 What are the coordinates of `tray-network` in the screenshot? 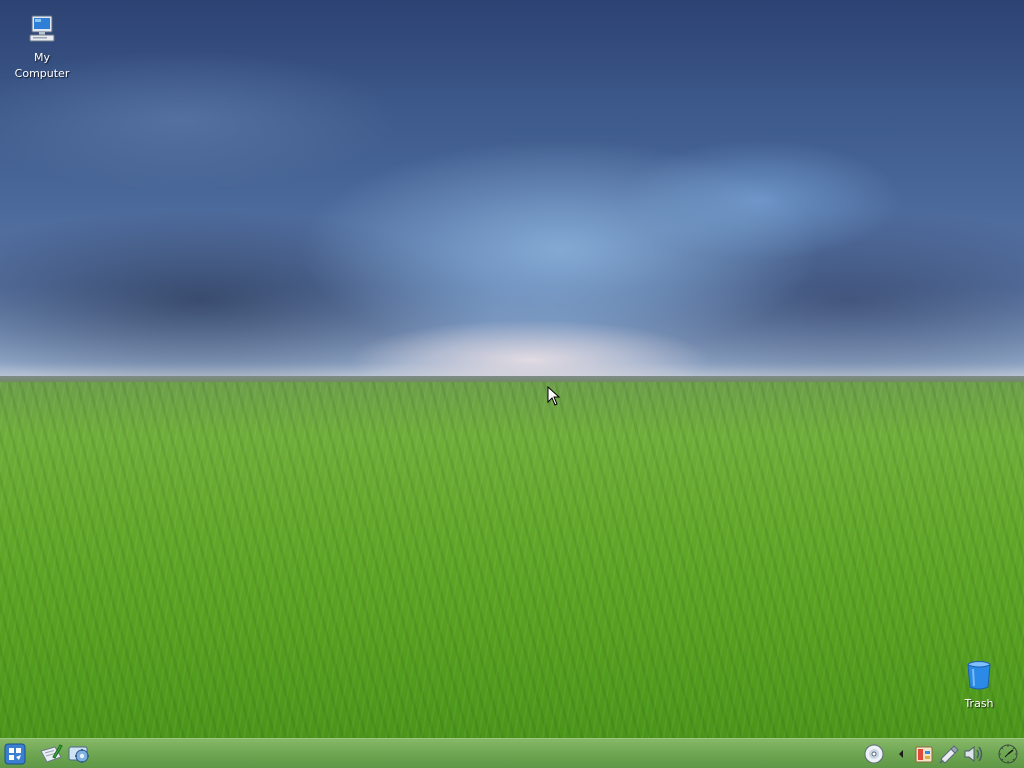 It's located at (949, 754).